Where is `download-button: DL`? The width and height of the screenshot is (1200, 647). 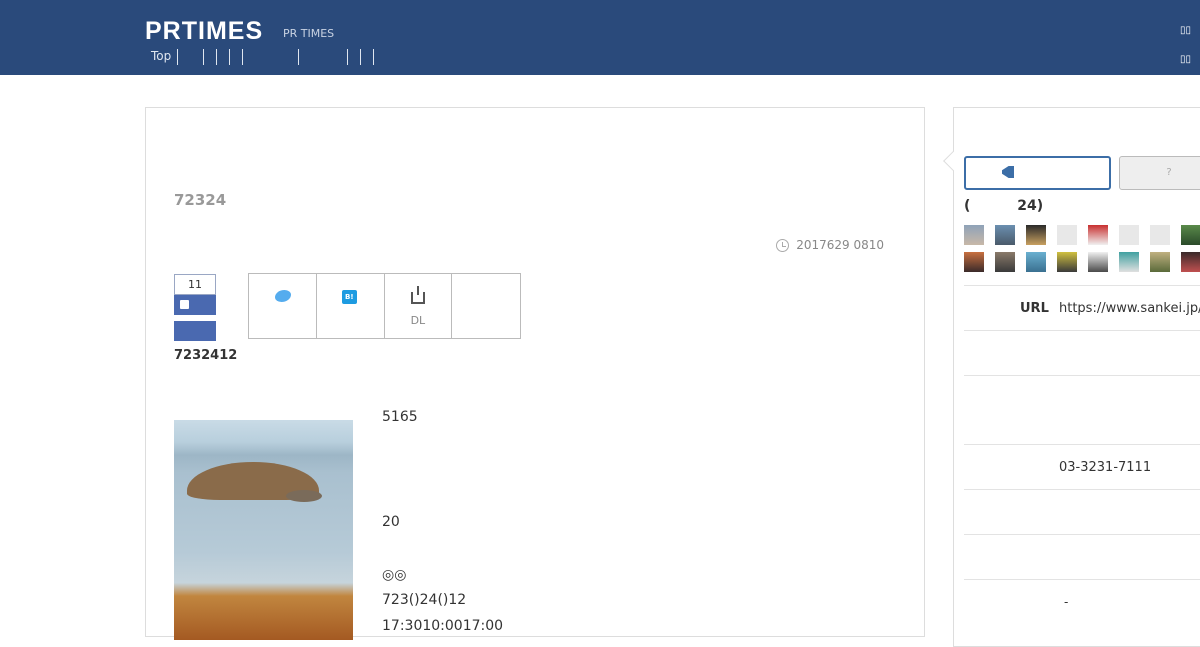
download-button: DL is located at coordinates (419, 306).